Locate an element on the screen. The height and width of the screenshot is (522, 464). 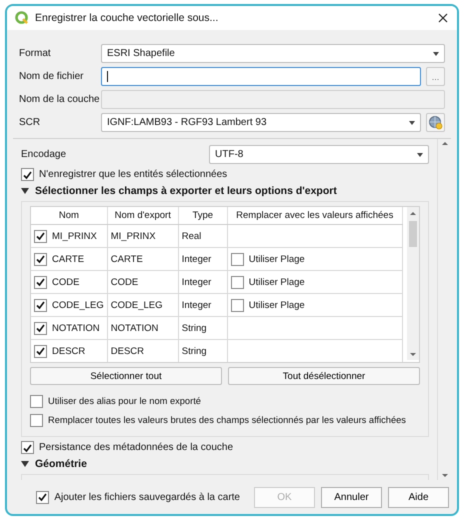
dialog-button: OK is located at coordinates (284, 497).